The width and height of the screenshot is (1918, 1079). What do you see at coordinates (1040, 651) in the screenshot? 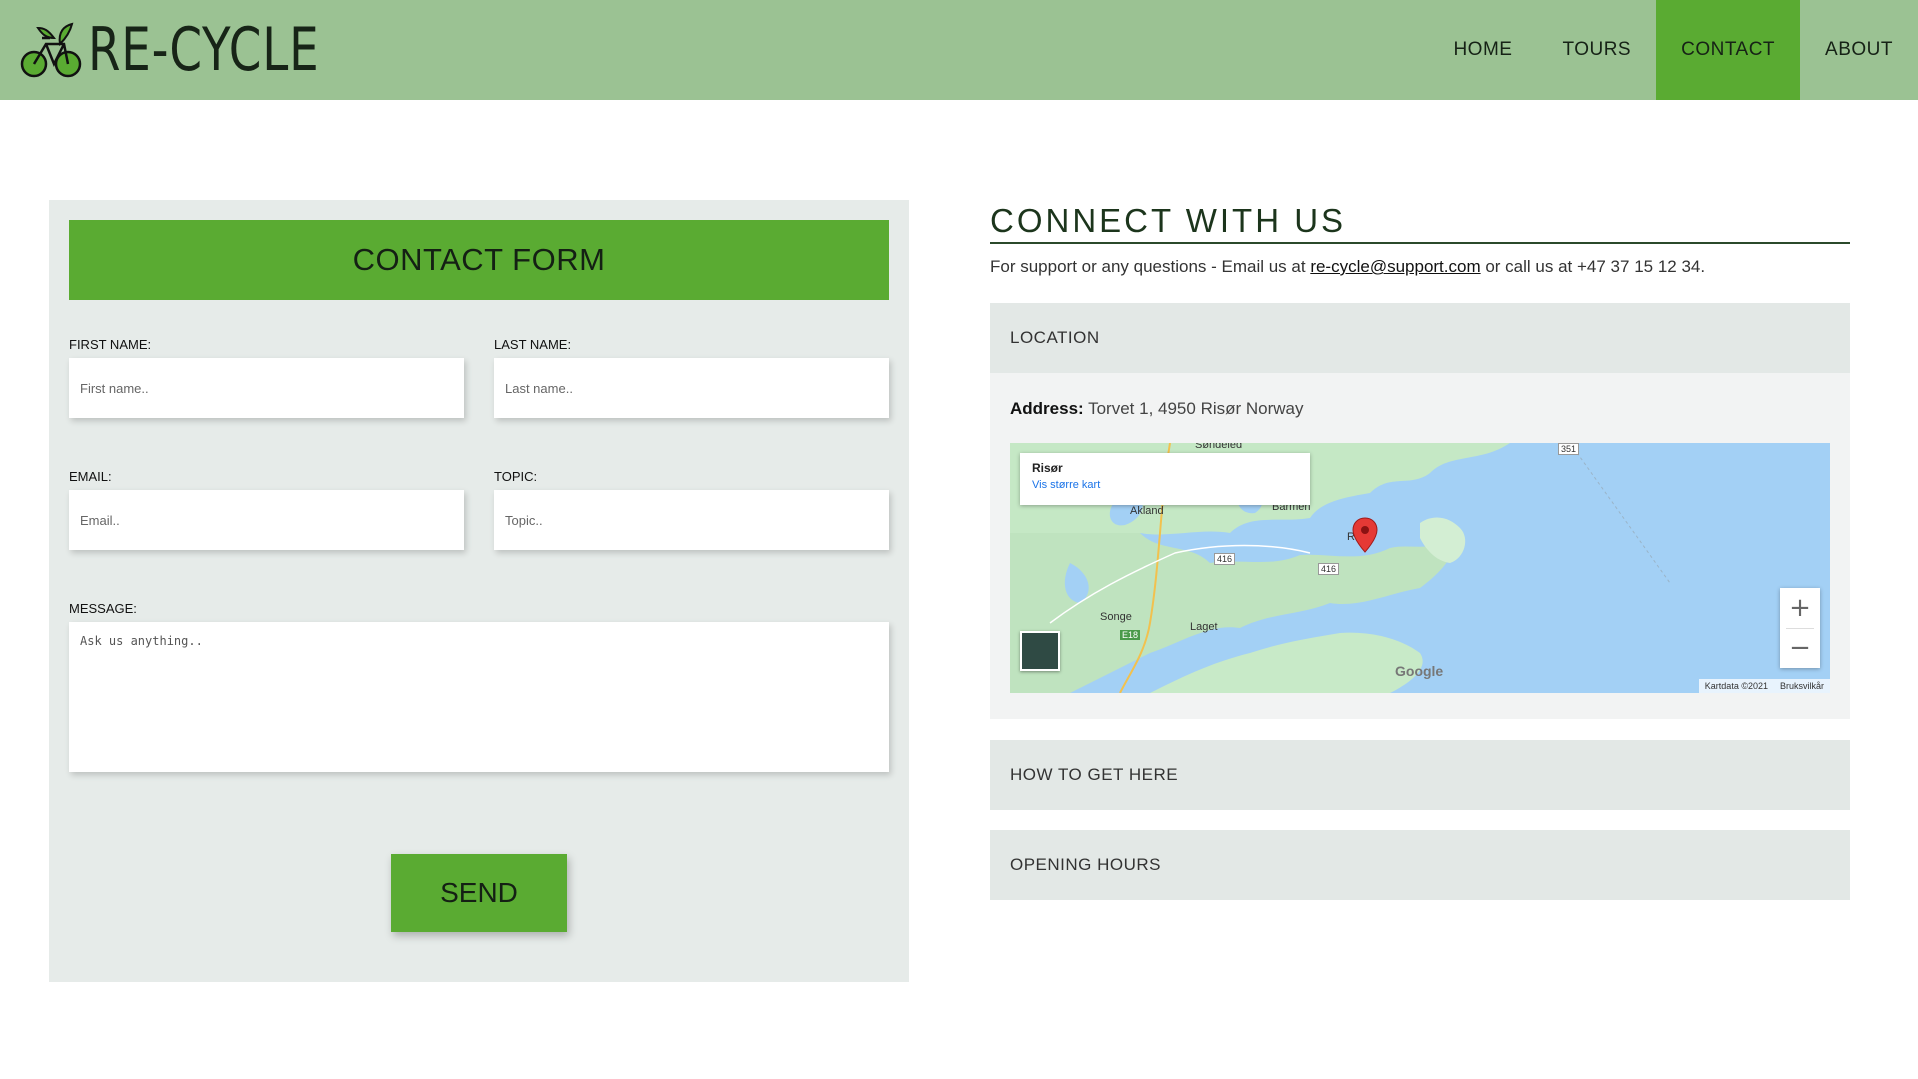
I see `satellite-toggle` at bounding box center [1040, 651].